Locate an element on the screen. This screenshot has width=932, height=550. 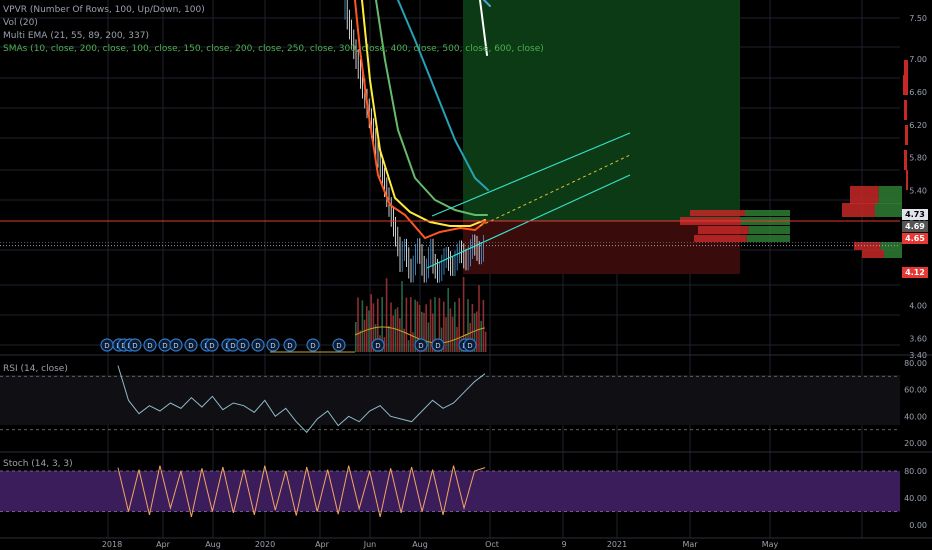
time-tick-label: Apr is located at coordinates (163, 544).